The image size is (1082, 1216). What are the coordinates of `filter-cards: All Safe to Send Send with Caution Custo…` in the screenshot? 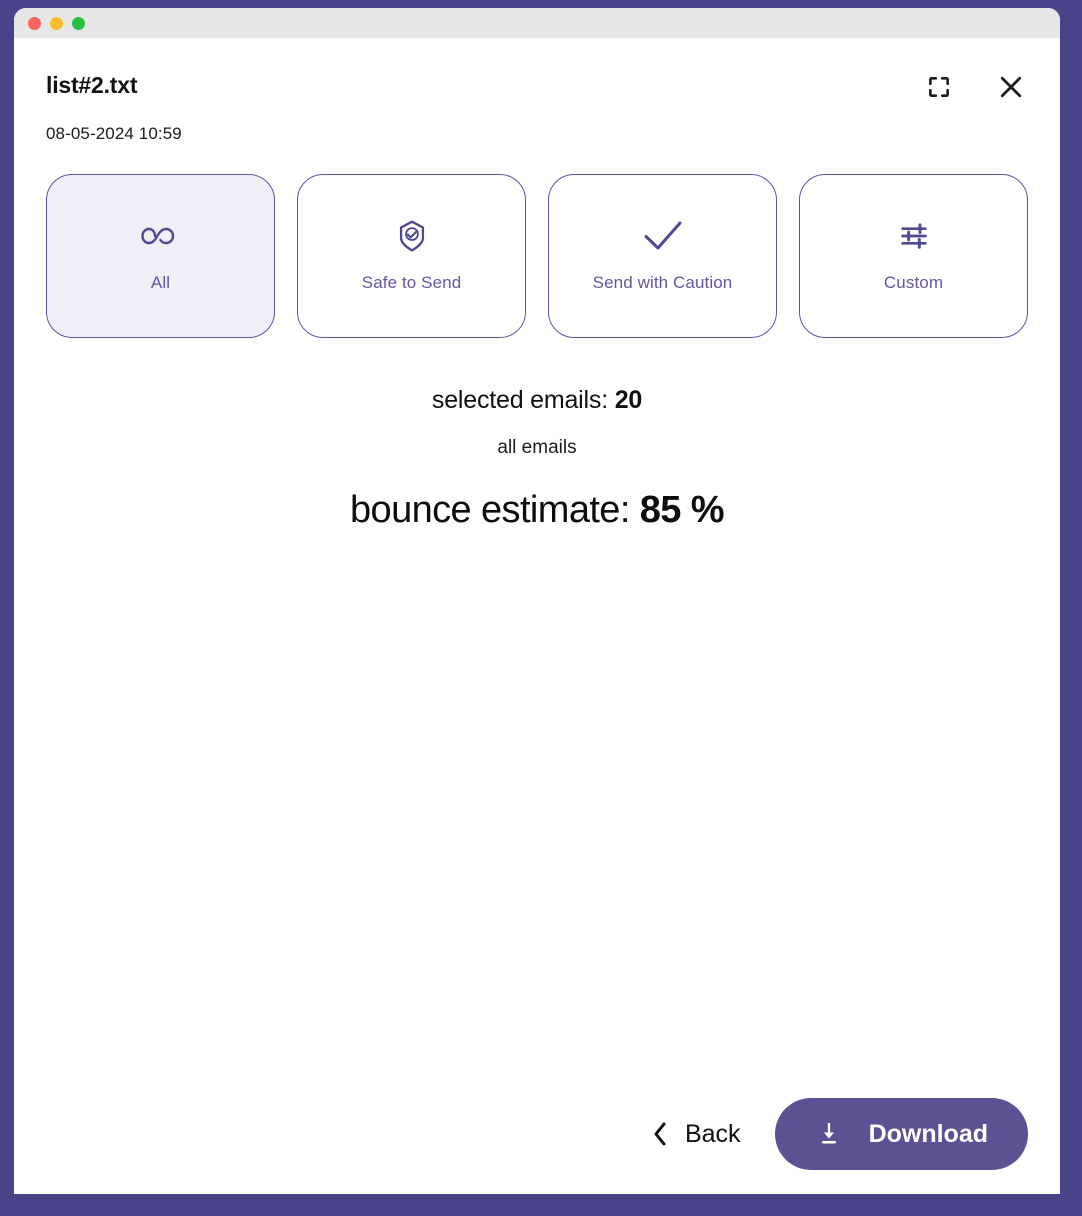 It's located at (537, 256).